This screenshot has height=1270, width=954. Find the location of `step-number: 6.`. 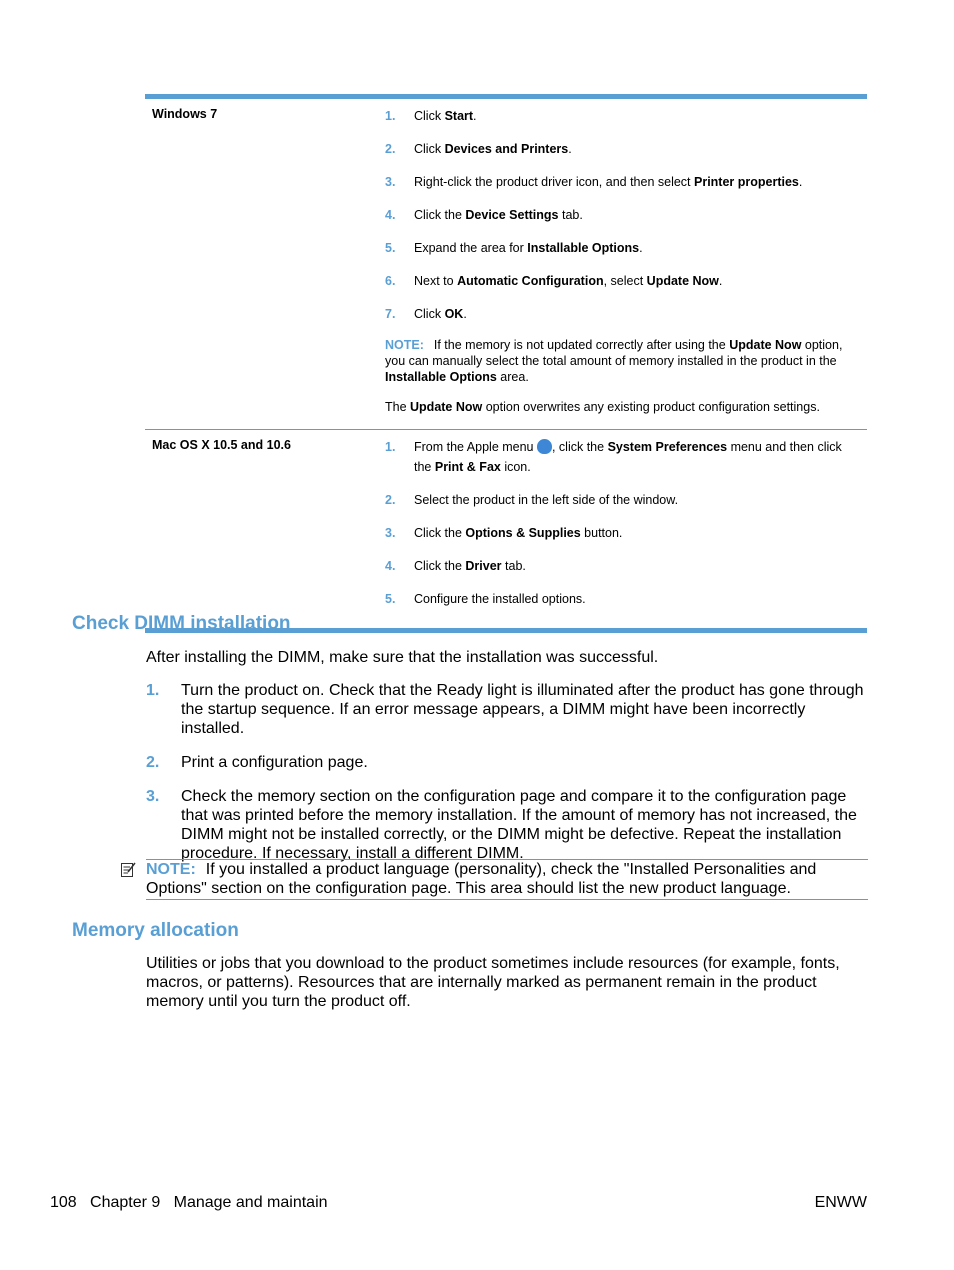

step-number: 6. is located at coordinates (390, 281).